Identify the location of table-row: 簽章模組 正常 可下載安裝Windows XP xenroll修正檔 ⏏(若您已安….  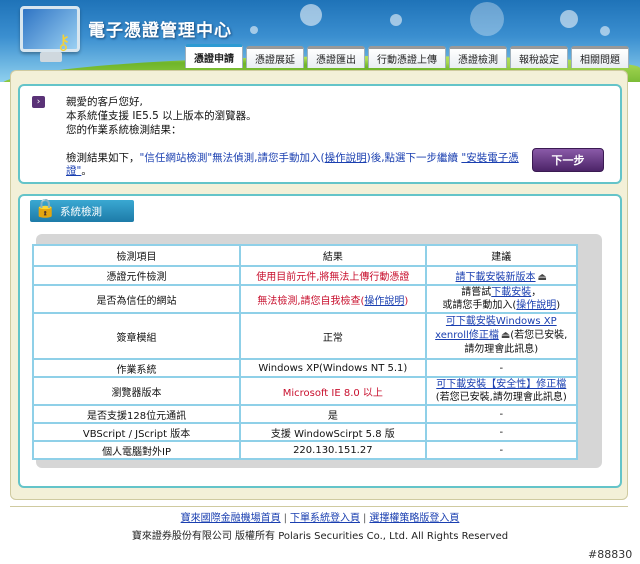
(305, 336).